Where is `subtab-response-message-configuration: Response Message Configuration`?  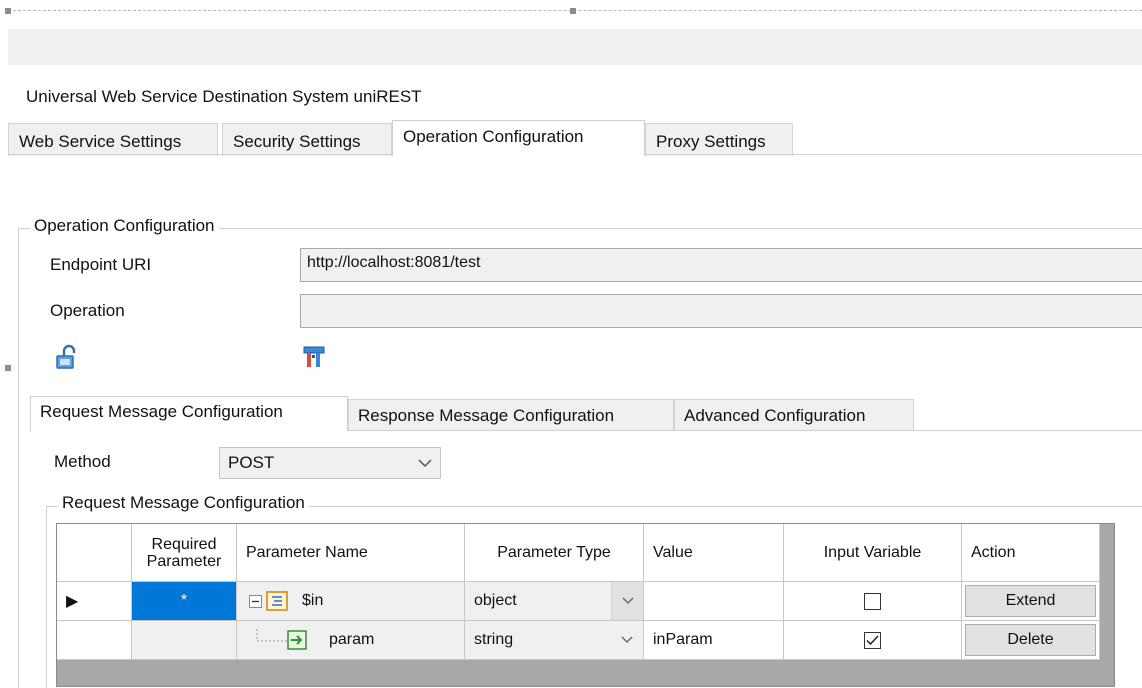 subtab-response-message-configuration: Response Message Configuration is located at coordinates (511, 415).